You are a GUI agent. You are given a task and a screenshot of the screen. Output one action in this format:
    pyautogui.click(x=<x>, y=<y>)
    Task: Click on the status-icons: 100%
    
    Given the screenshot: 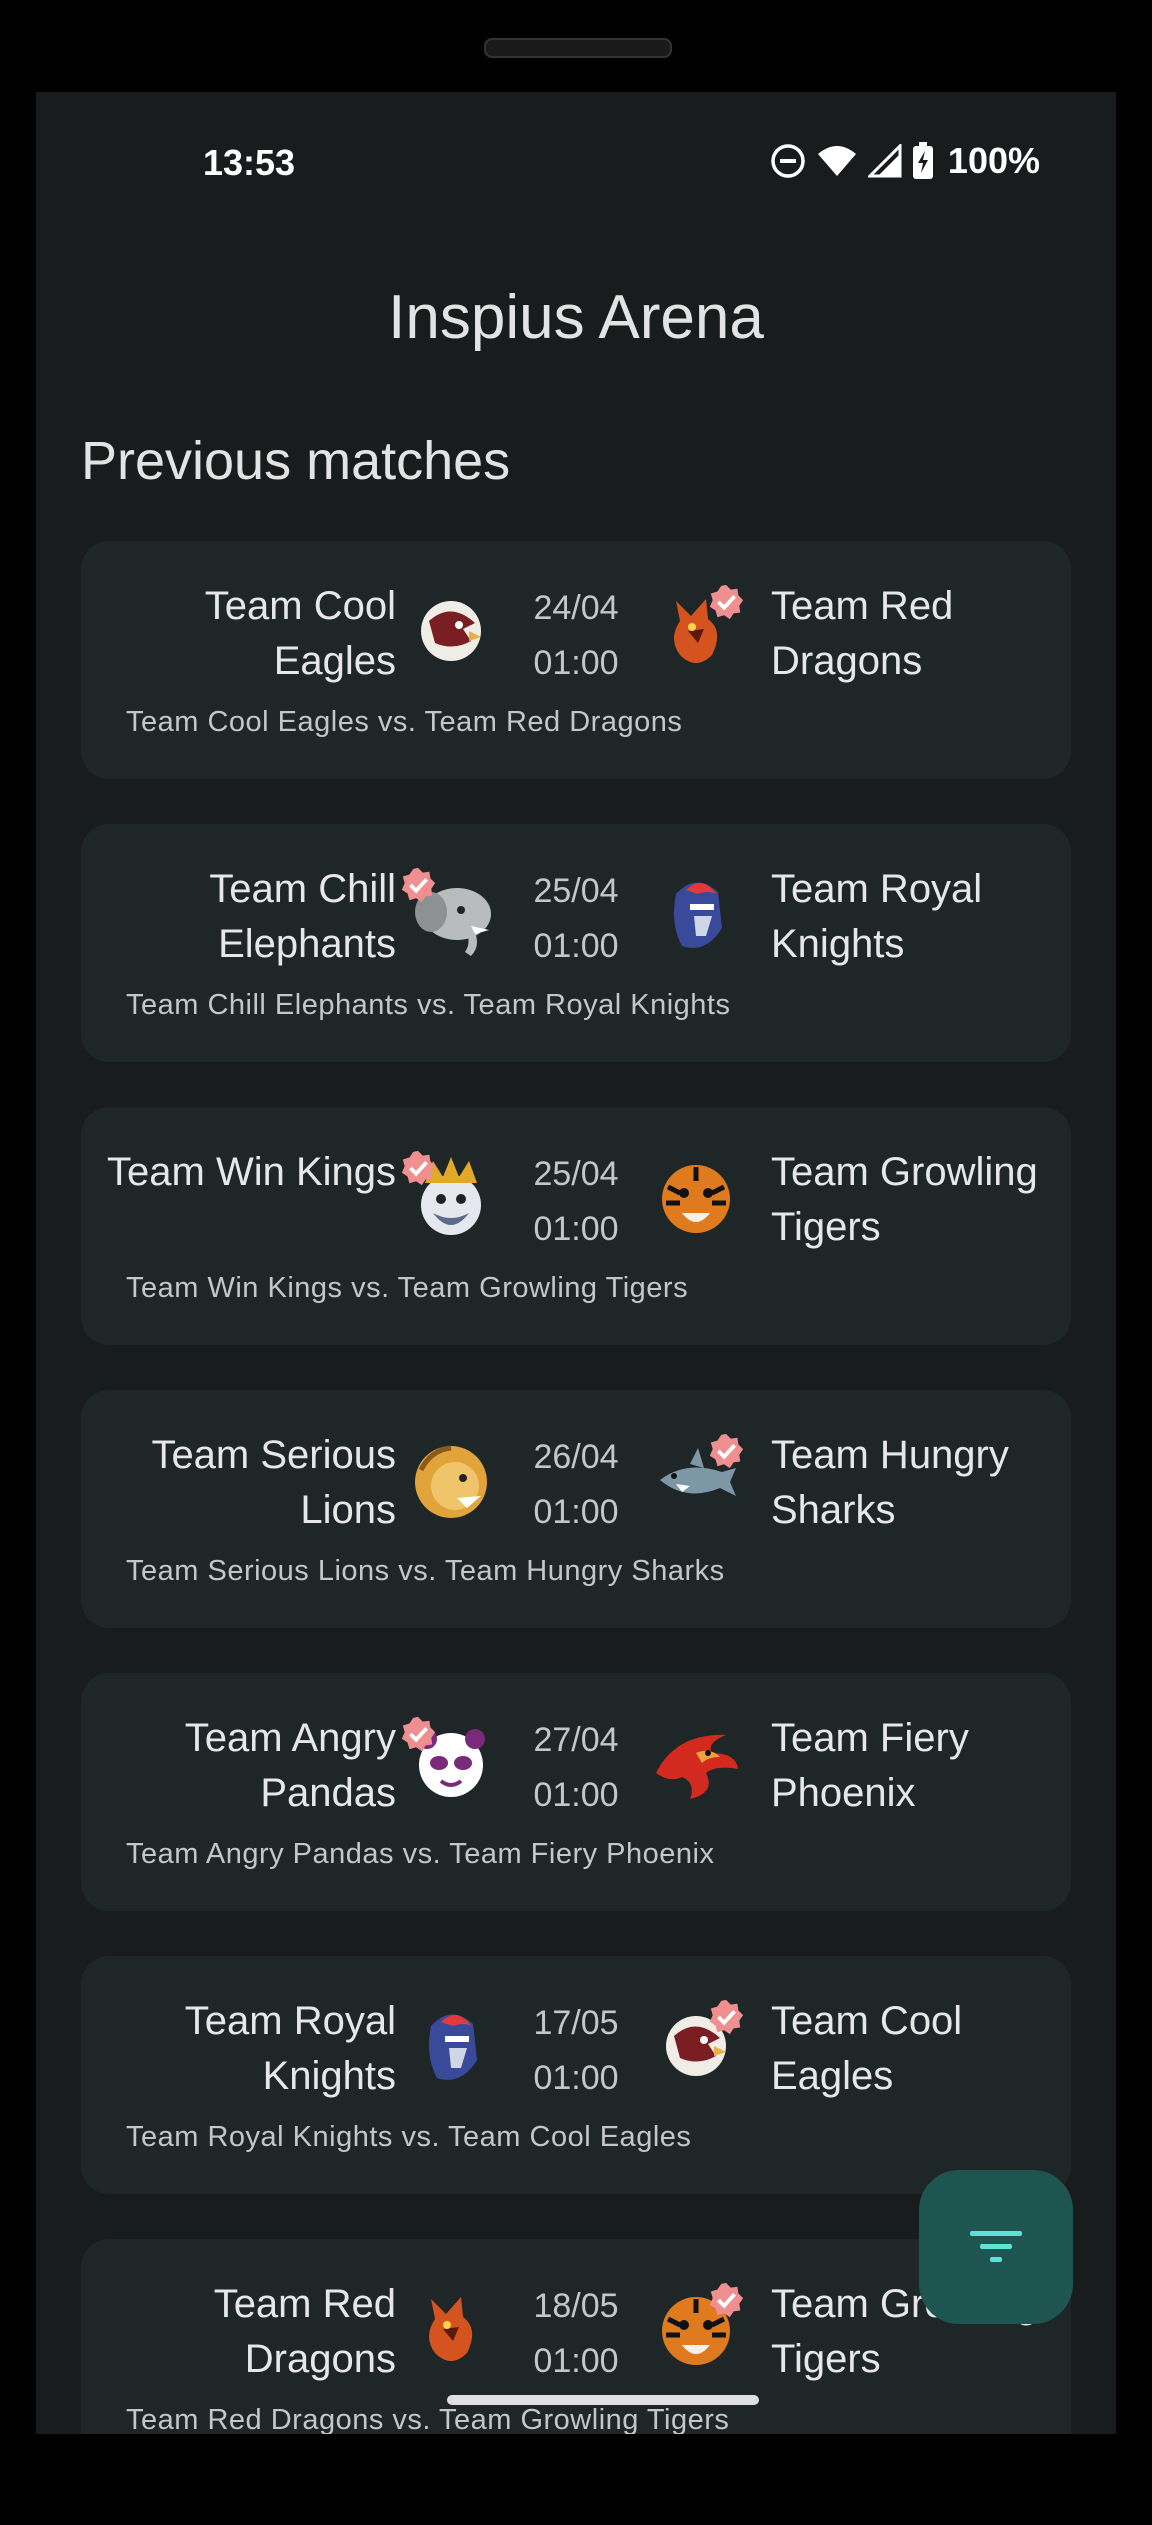 What is the action you would take?
    pyautogui.click(x=905, y=161)
    